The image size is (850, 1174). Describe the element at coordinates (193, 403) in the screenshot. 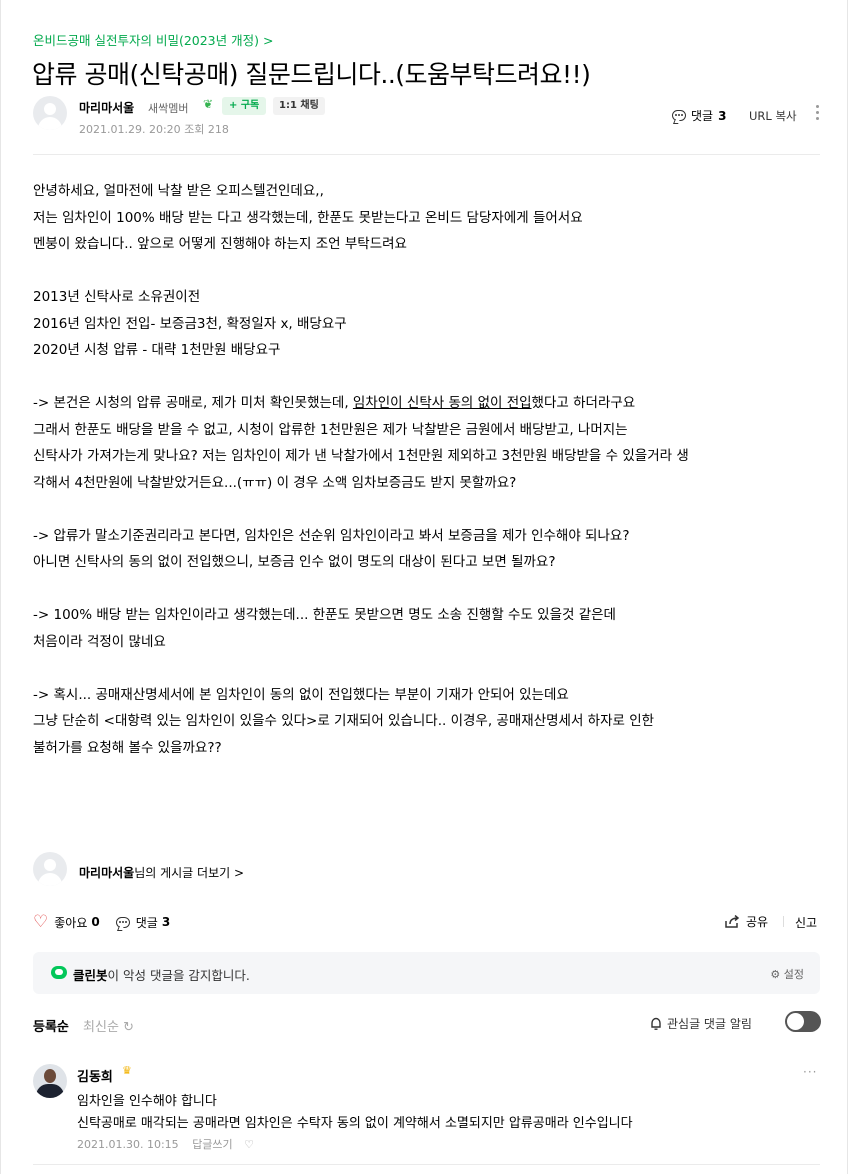

I see `body-segment: -> 본건은 시청의 압류 공매로, 제가 미처 확인못했는데,` at that location.